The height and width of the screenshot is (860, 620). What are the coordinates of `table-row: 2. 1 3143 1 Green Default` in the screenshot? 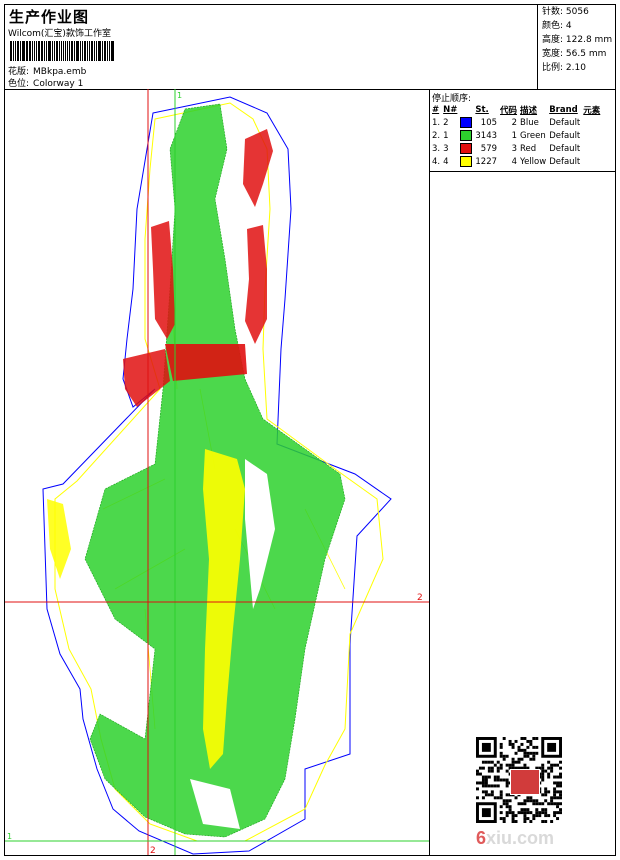 It's located at (517, 135).